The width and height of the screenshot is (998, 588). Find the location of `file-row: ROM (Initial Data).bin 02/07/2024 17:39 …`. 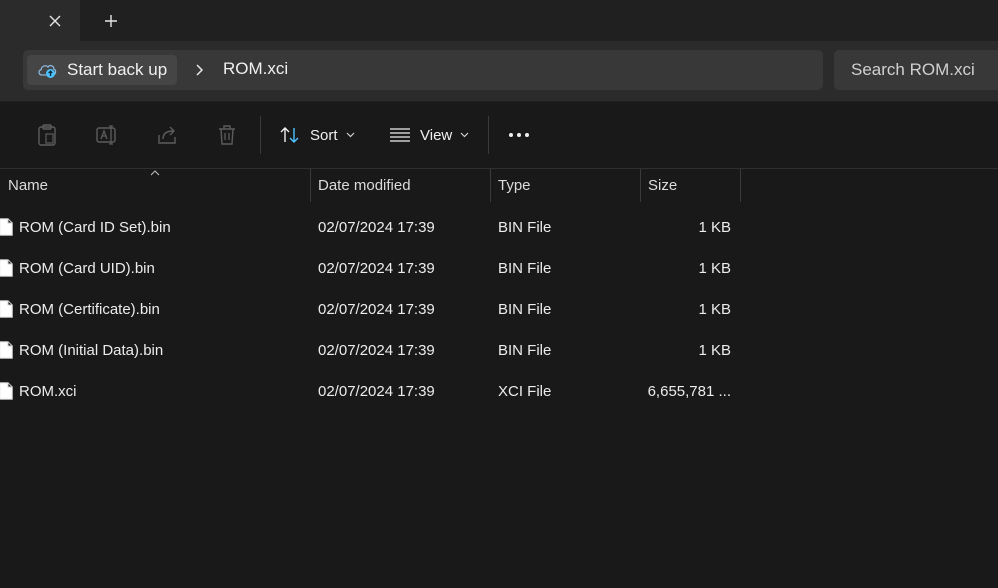

file-row: ROM (Initial Data).bin 02/07/2024 17:39 … is located at coordinates (370, 350).